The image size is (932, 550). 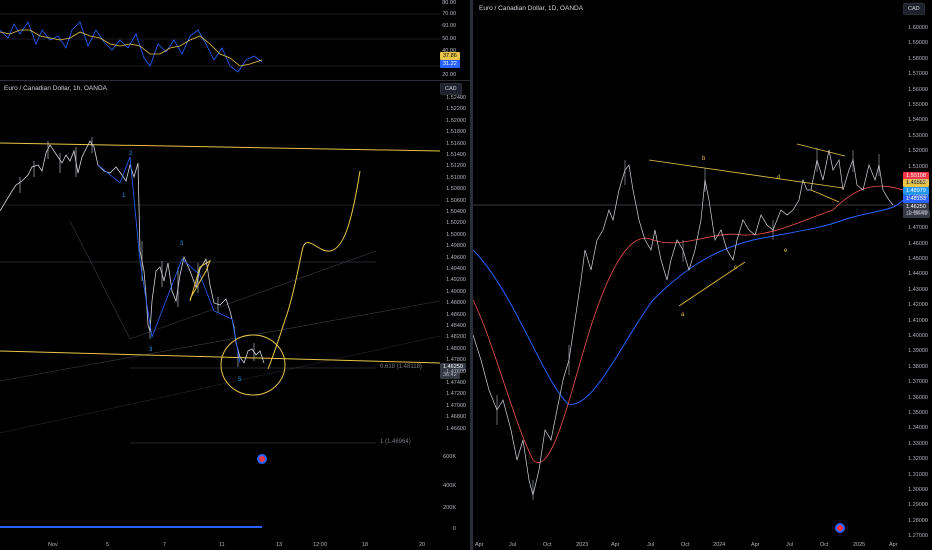 I want to click on left-x-tick-13: 13, so click(x=279, y=545).